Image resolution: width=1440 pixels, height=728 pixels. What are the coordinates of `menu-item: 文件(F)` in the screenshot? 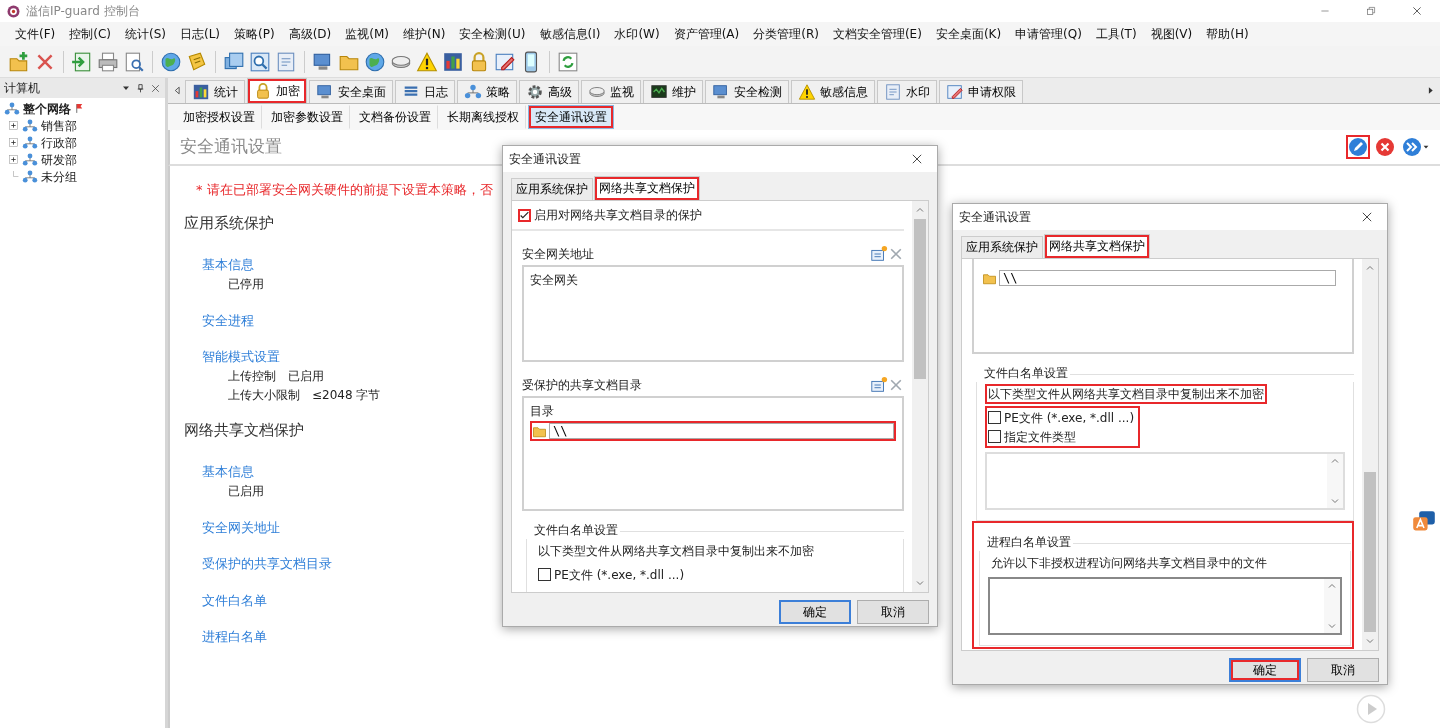 It's located at (35, 34).